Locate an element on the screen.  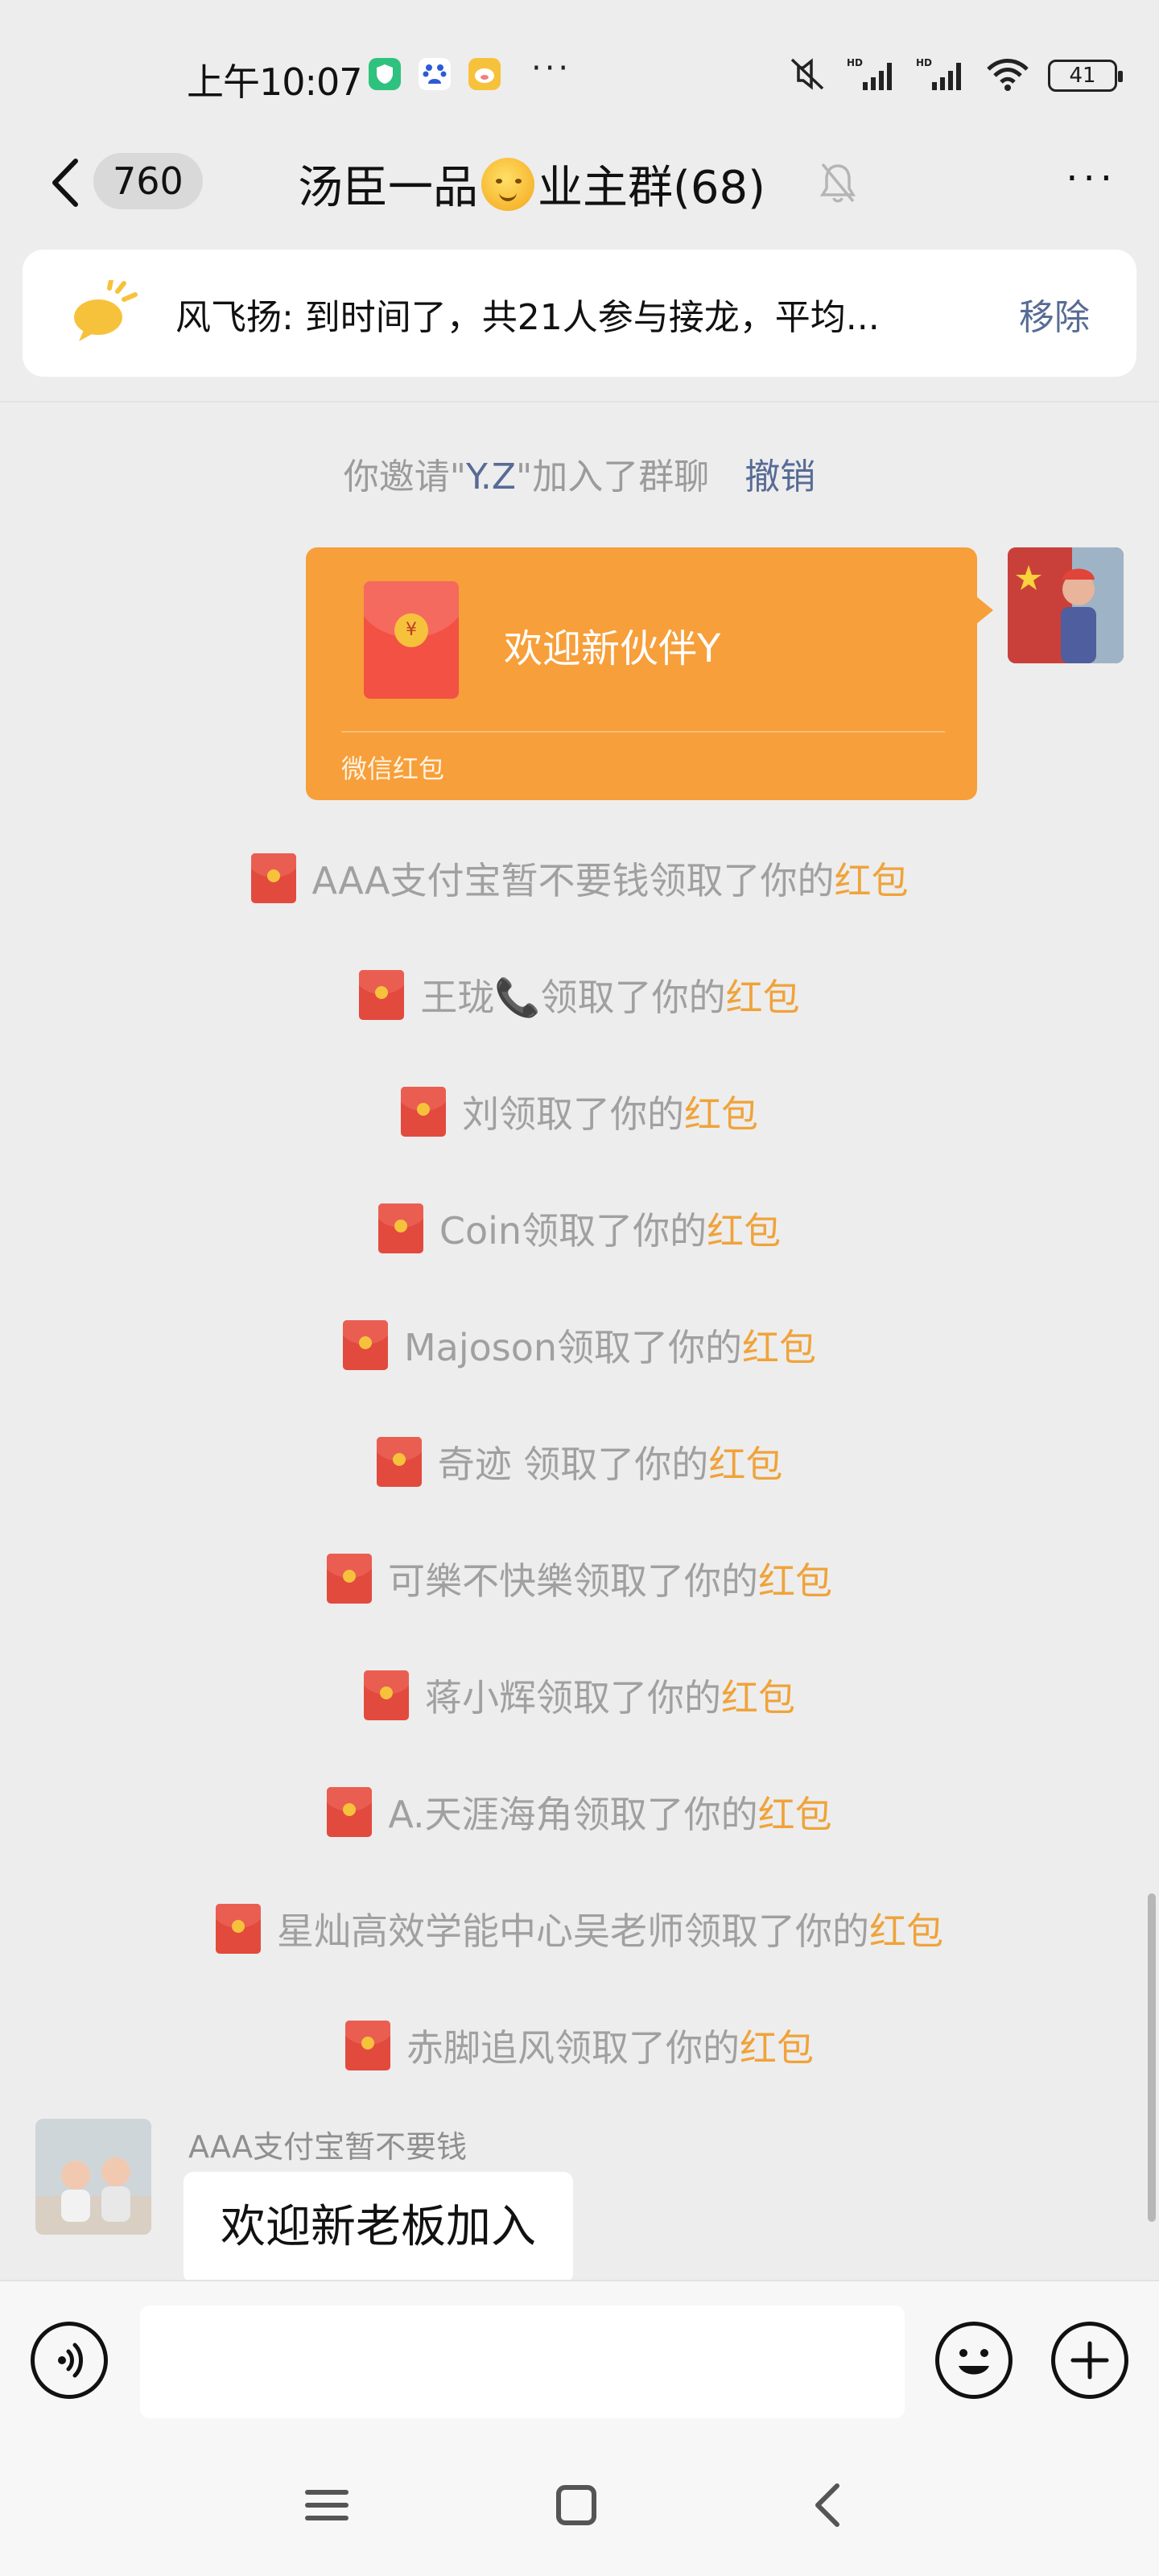
home-nav-button is located at coordinates (576, 2505).